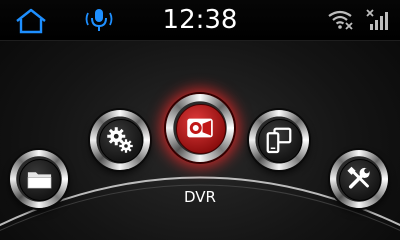  What do you see at coordinates (341, 20) in the screenshot?
I see `wifi-off-icon` at bounding box center [341, 20].